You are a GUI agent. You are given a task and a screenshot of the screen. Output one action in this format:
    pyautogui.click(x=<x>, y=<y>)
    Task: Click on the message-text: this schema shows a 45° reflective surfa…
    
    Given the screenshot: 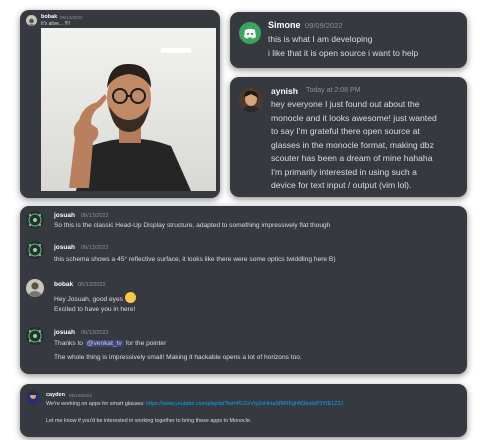 What is the action you would take?
    pyautogui.click(x=195, y=259)
    